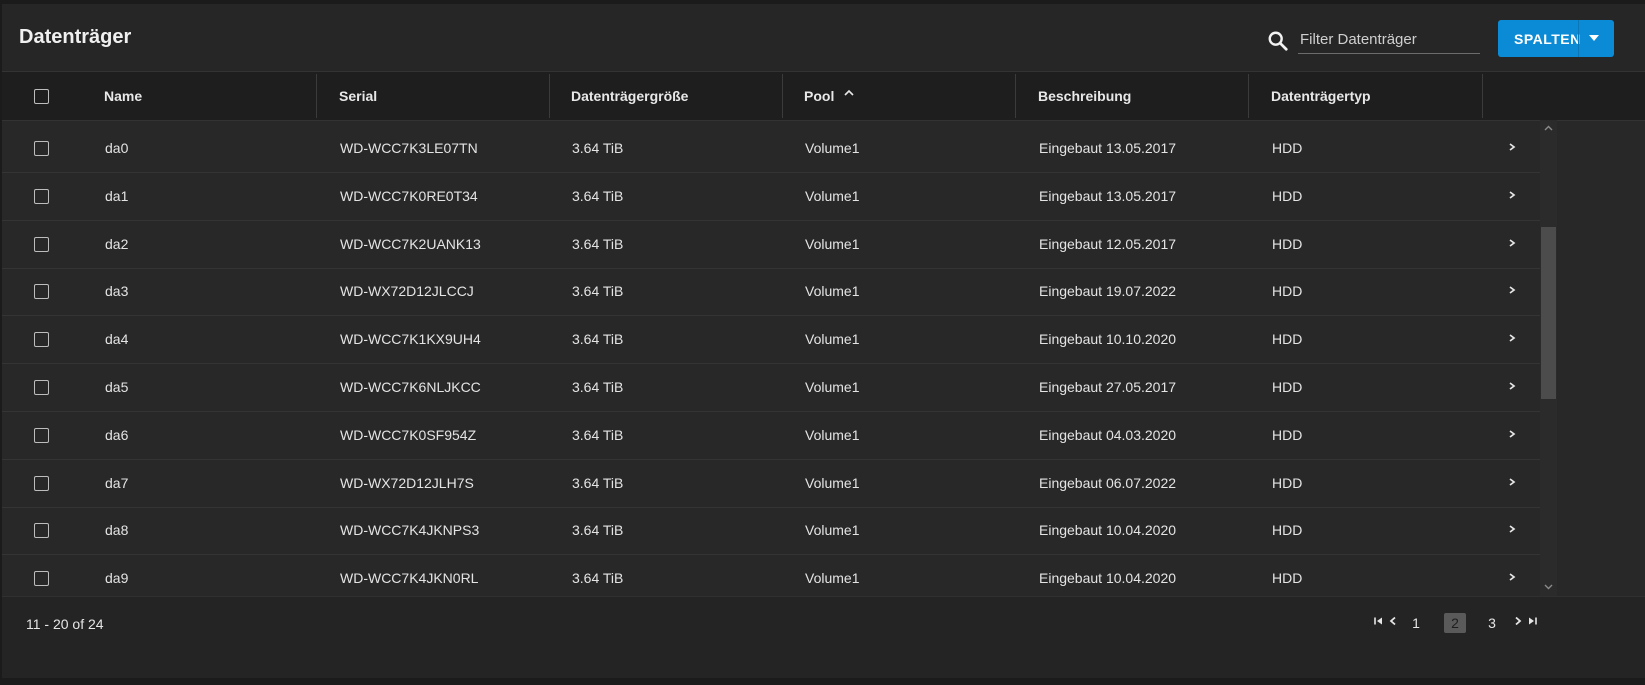 This screenshot has height=685, width=1645. I want to click on column-header-description: Beschreibung, so click(1084, 96).